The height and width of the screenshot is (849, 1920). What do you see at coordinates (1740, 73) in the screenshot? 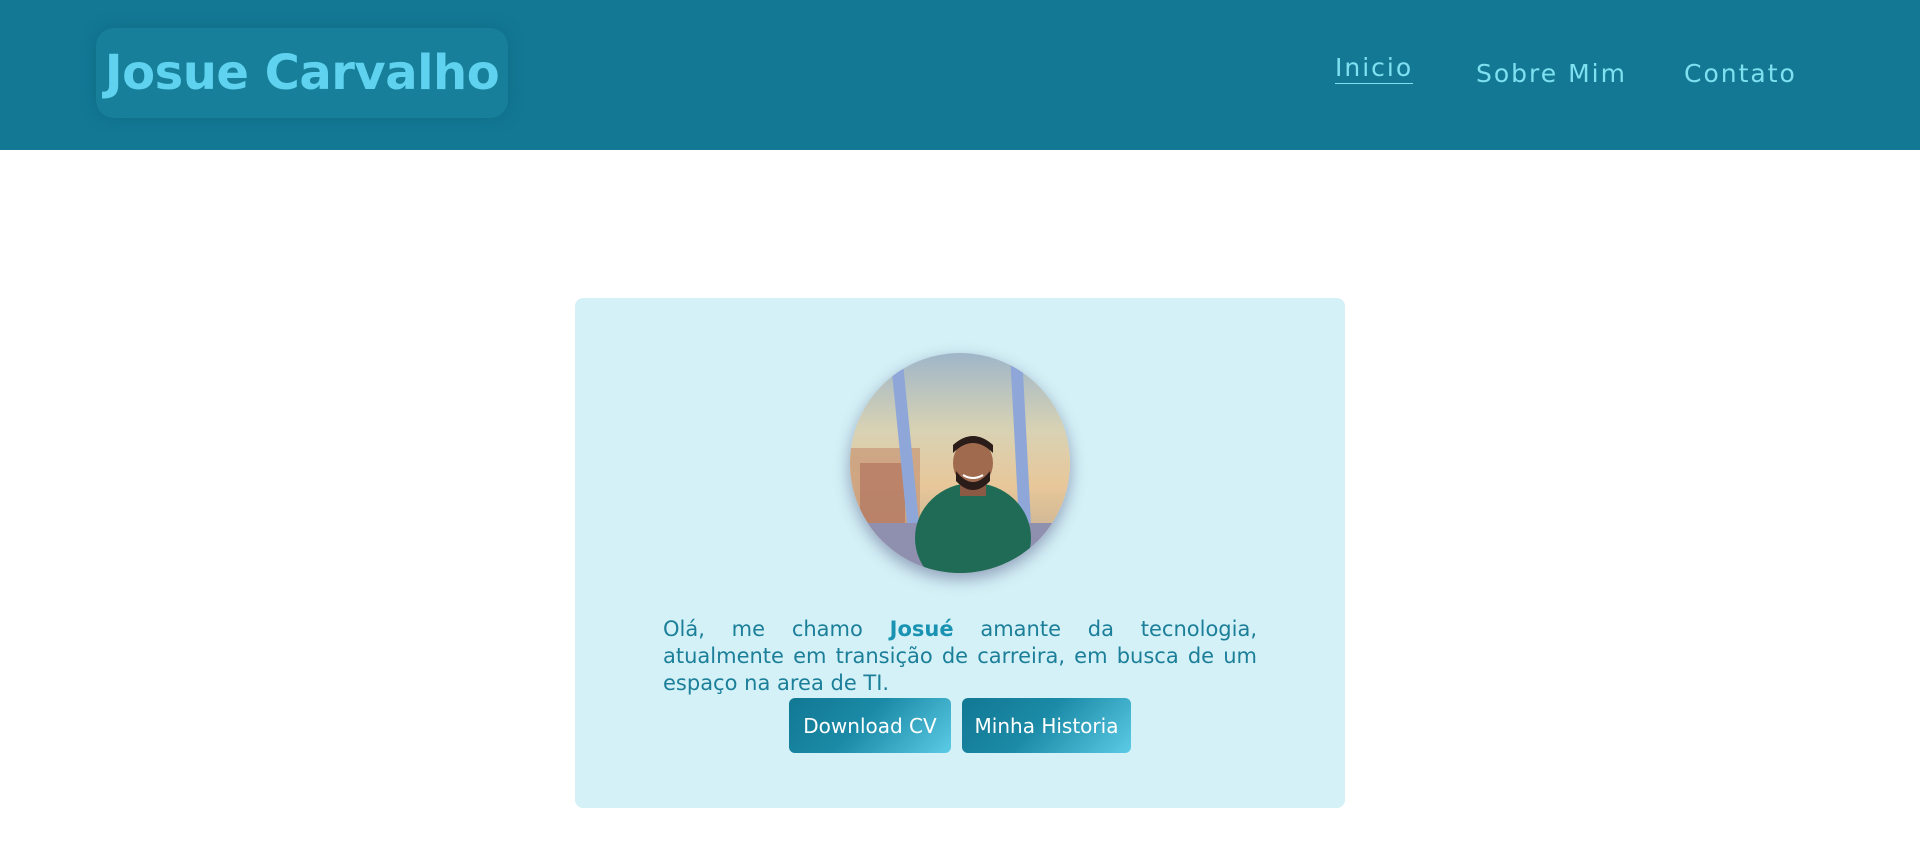
I see `nav-link-contato: Contato` at bounding box center [1740, 73].